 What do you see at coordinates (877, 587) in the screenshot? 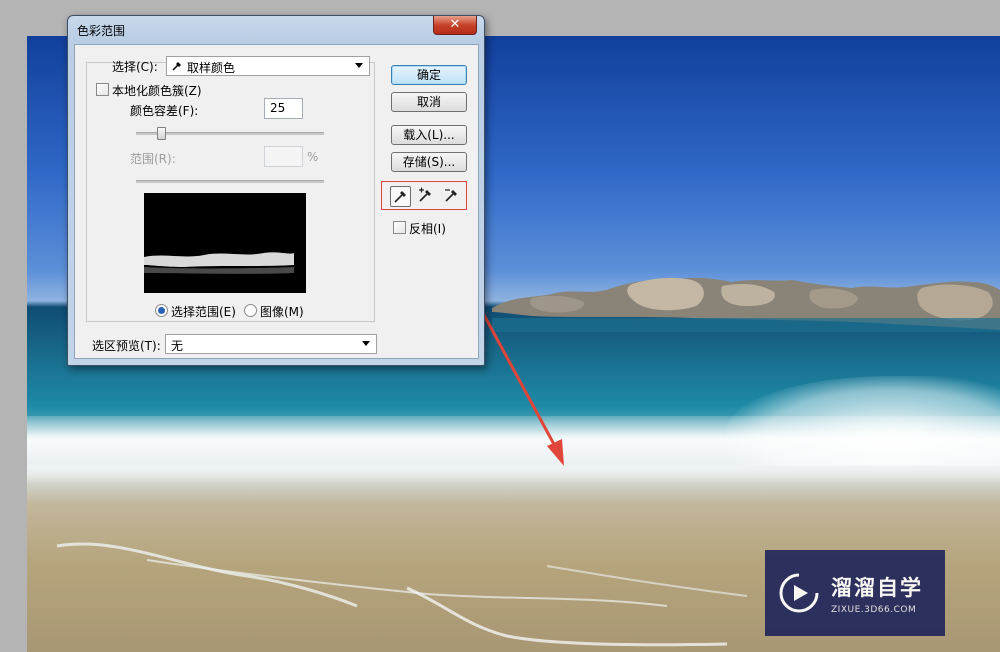
I see `watermark-brand: 溜溜自学` at bounding box center [877, 587].